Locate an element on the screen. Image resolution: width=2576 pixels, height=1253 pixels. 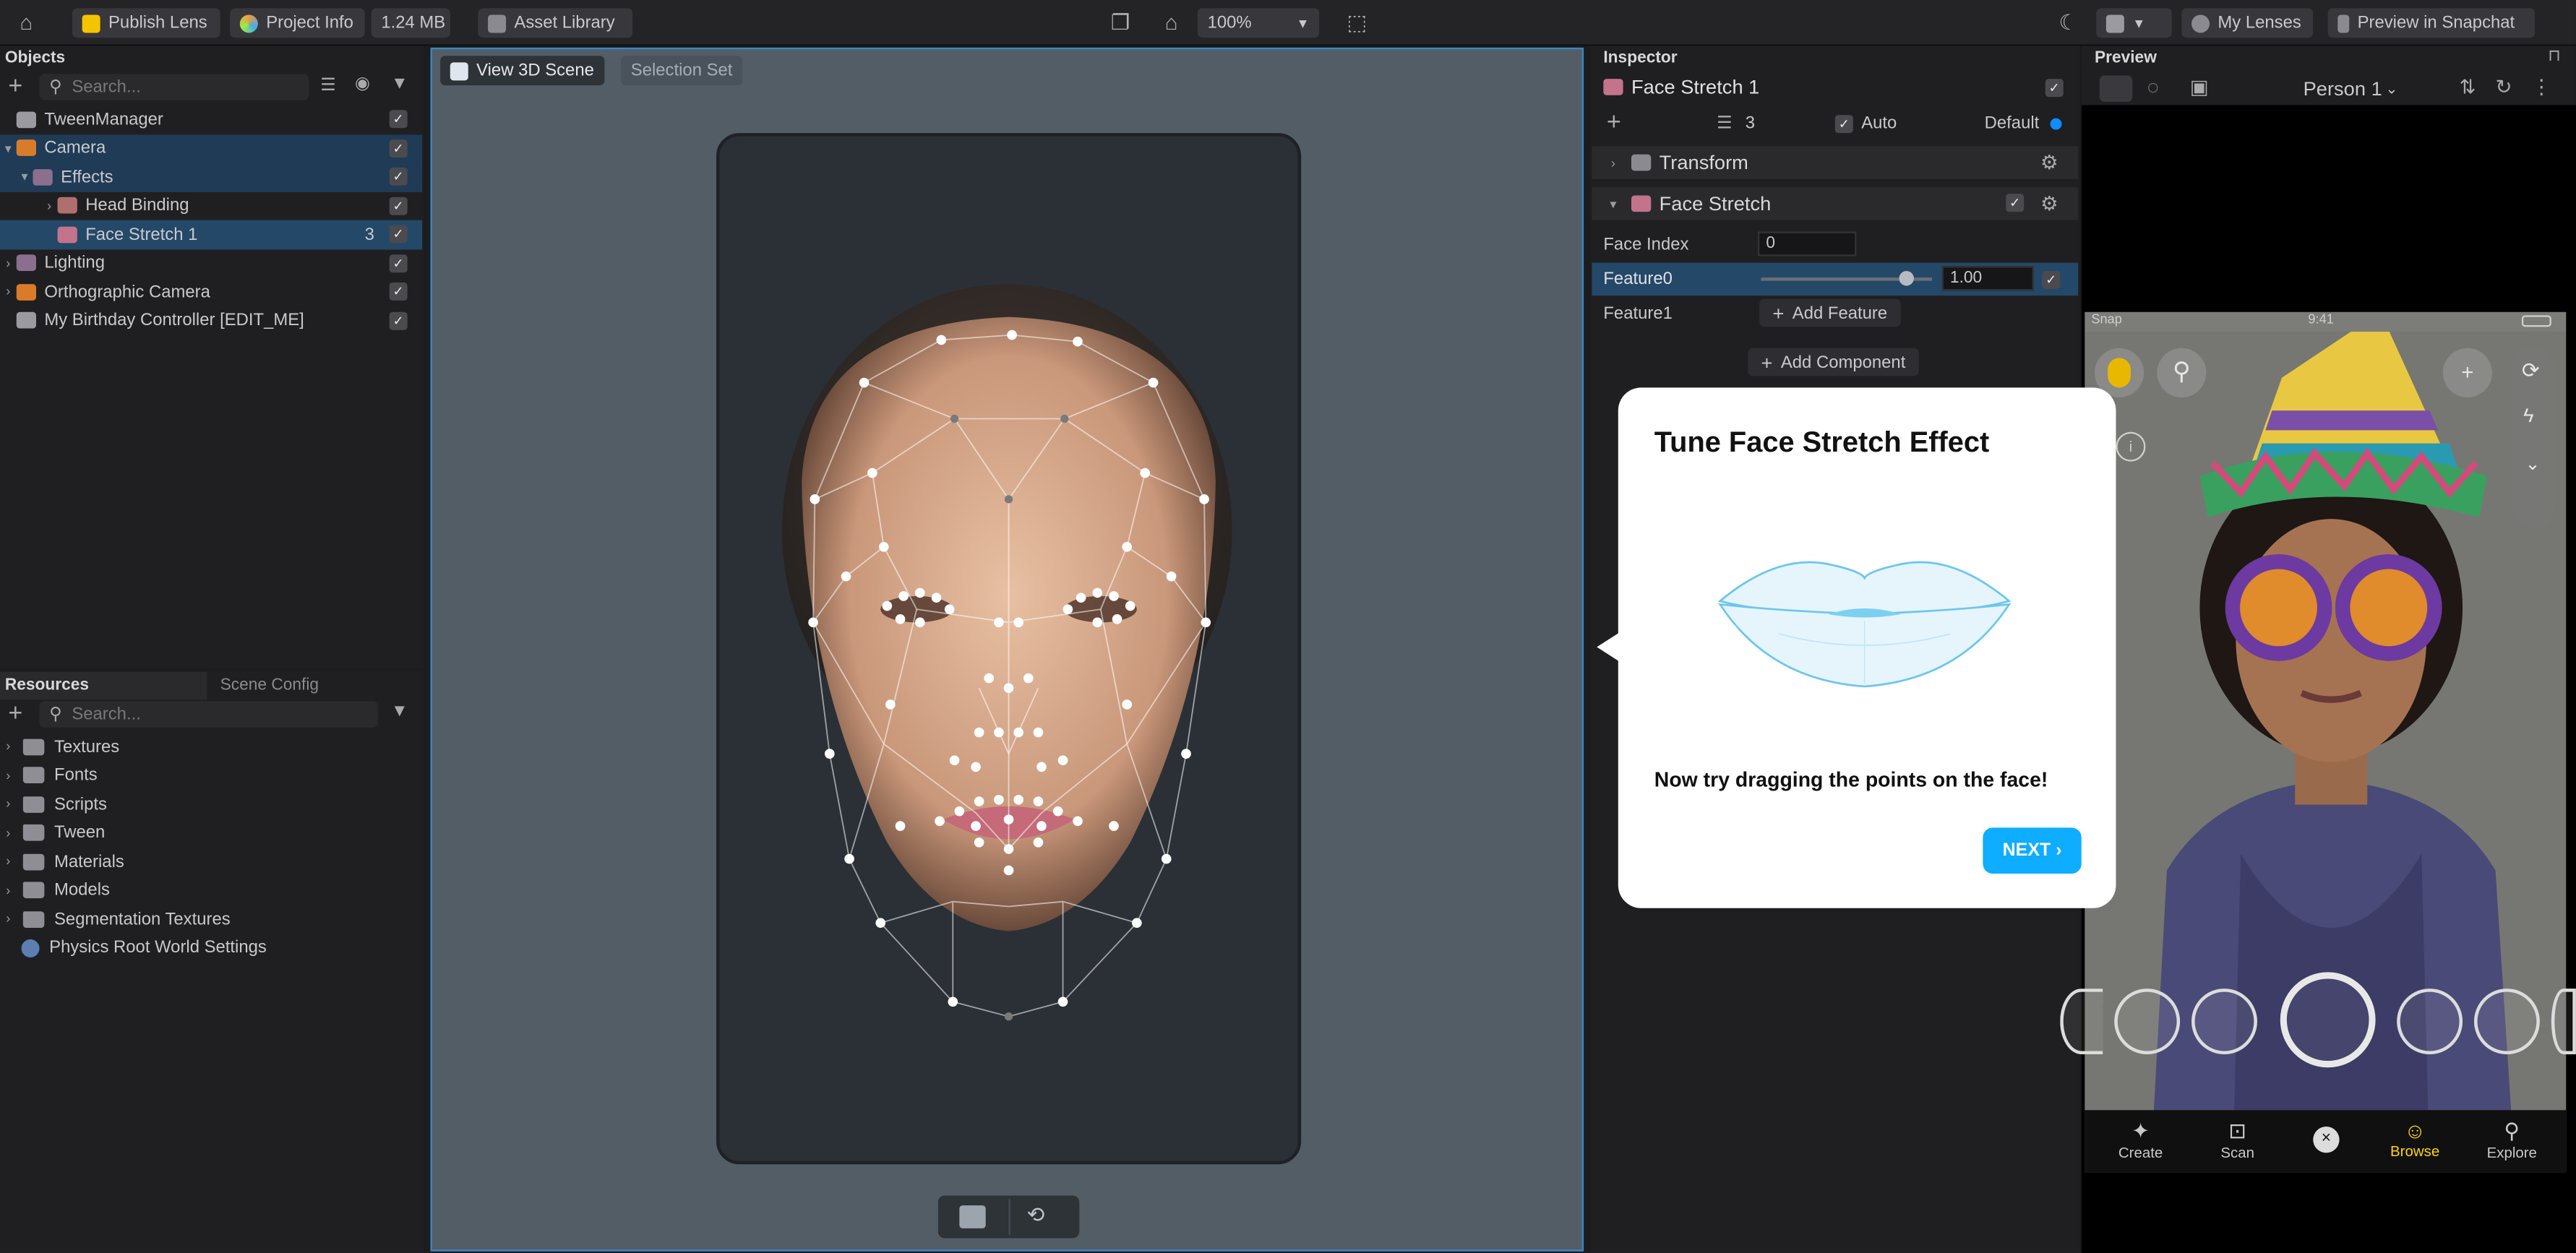
pivot-icon: ⟲ is located at coordinates (1036, 1215).